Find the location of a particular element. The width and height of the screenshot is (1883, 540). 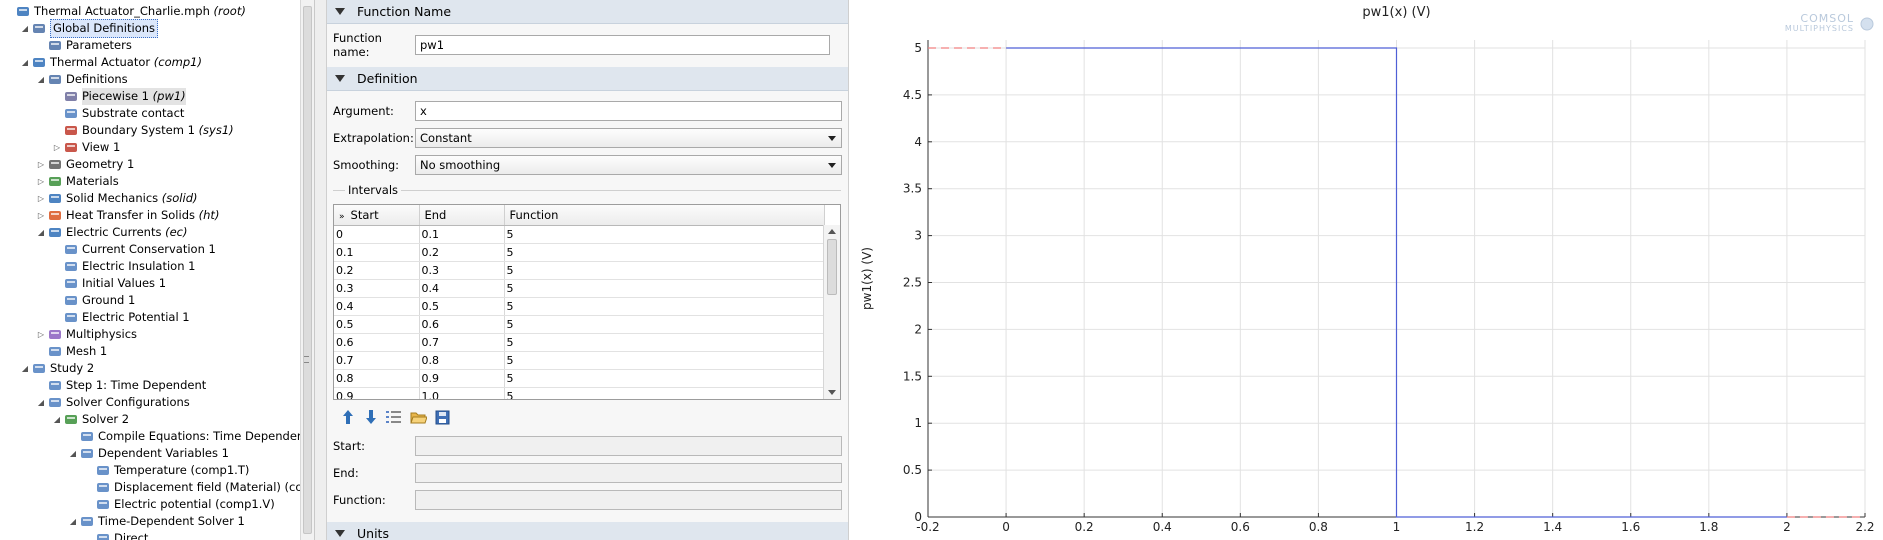

tree-item-parameters: Parameters is located at coordinates (84, 45).